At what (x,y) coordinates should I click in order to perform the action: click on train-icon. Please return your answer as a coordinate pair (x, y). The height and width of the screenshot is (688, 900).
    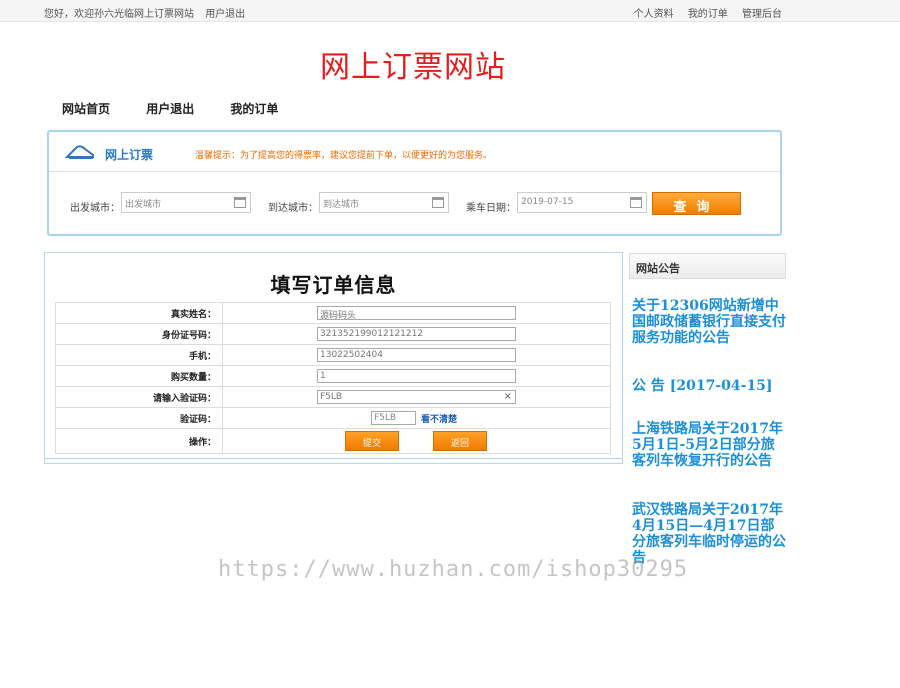
    Looking at the image, I should click on (79, 152).